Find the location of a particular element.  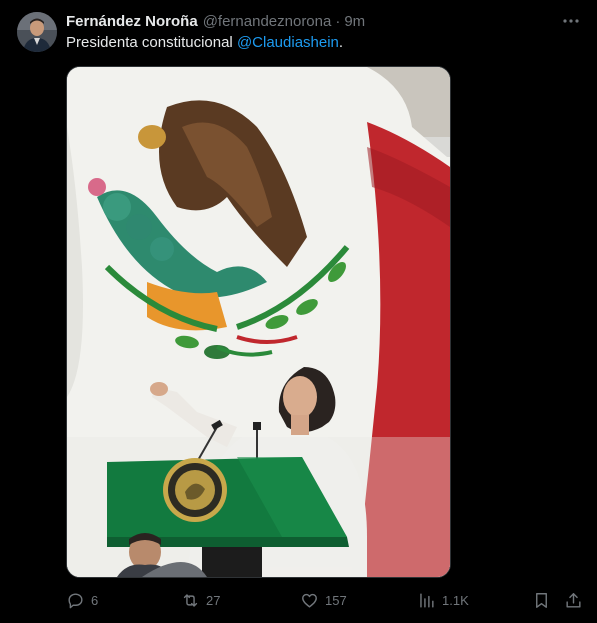

author-handle: @fernandeznorona is located at coordinates (267, 21).